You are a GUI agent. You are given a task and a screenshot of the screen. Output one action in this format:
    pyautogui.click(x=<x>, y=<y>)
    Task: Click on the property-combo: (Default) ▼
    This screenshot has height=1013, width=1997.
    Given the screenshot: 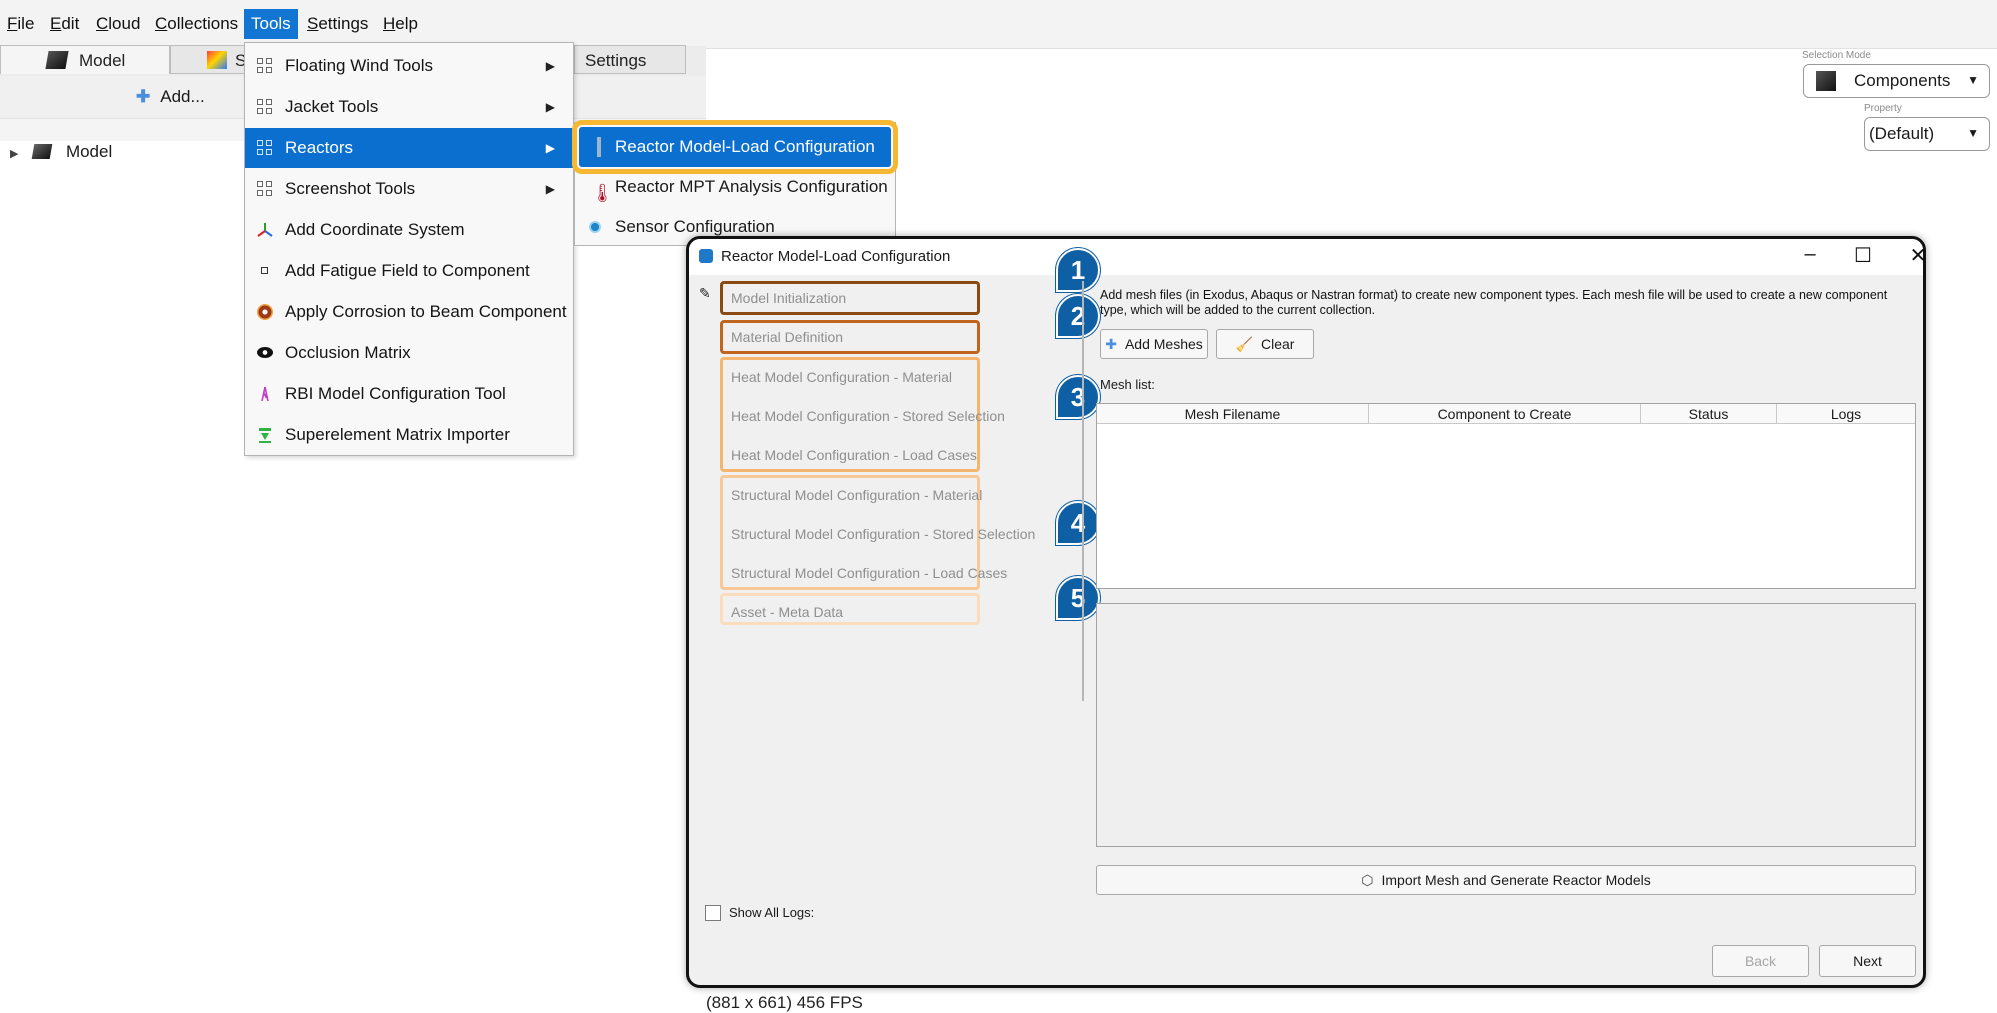 What is the action you would take?
    pyautogui.click(x=1927, y=134)
    